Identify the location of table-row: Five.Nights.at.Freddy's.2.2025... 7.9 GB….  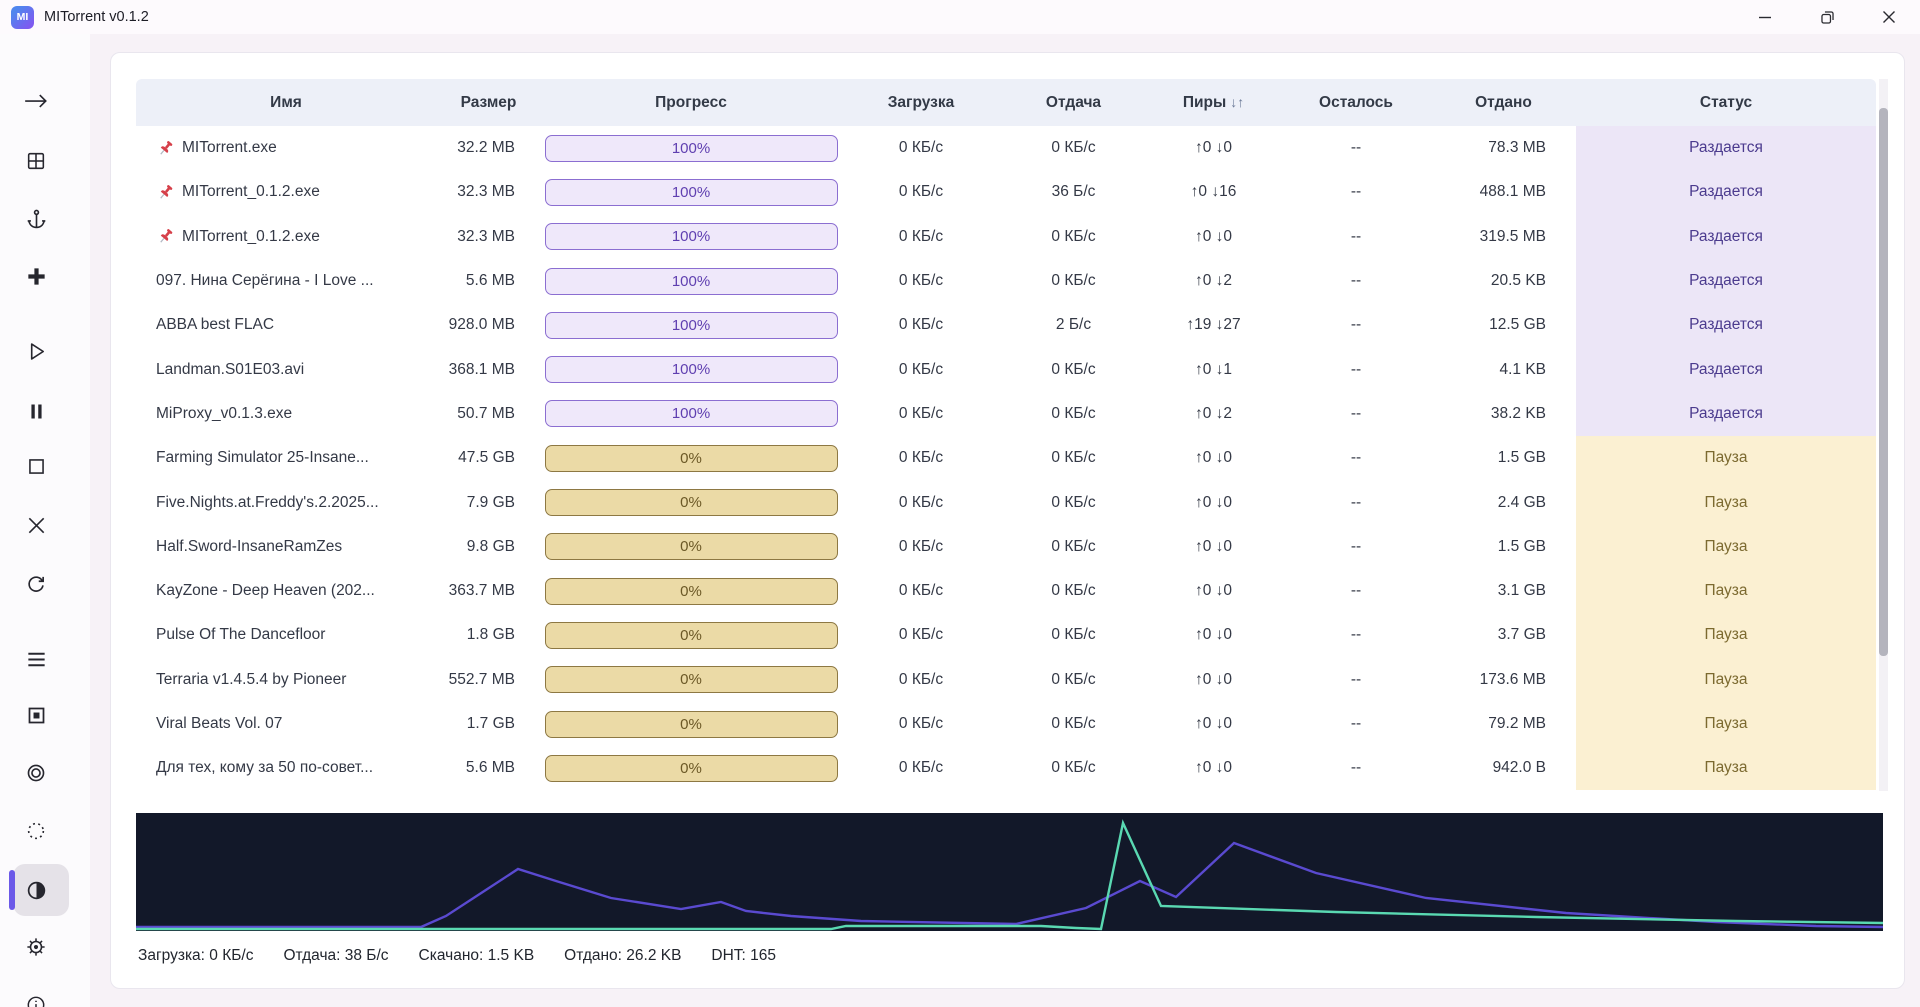
(1006, 502).